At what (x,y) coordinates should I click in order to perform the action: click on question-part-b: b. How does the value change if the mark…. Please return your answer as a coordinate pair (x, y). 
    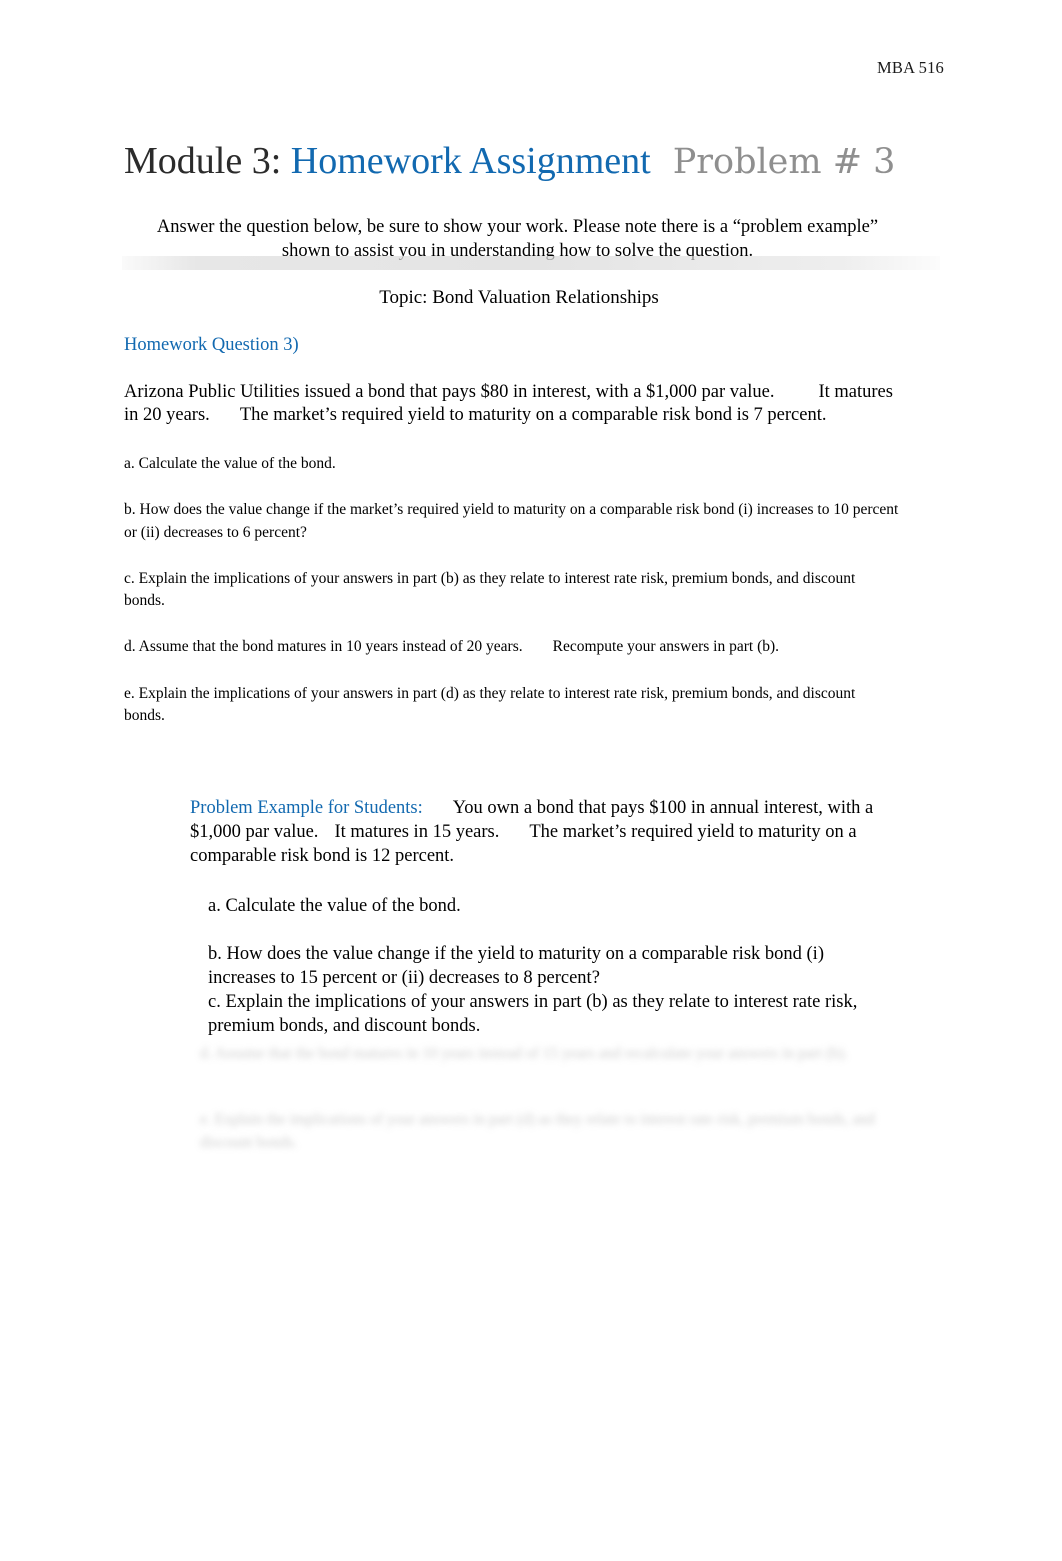
    Looking at the image, I should click on (511, 521).